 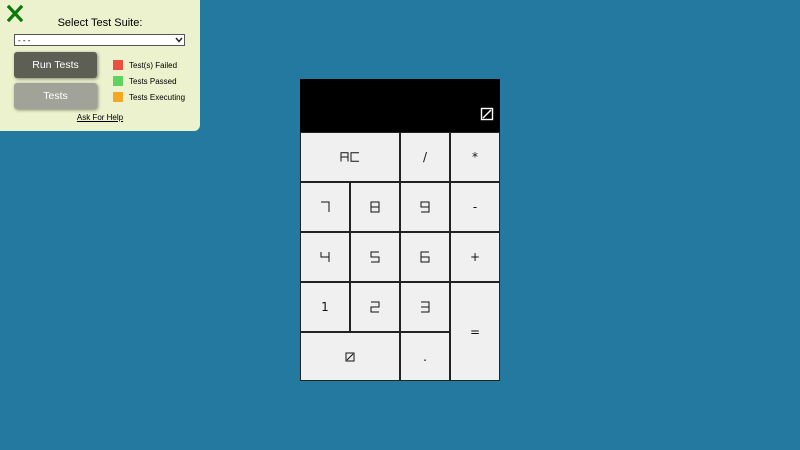 I want to click on seven-button: 7, so click(x=325, y=207).